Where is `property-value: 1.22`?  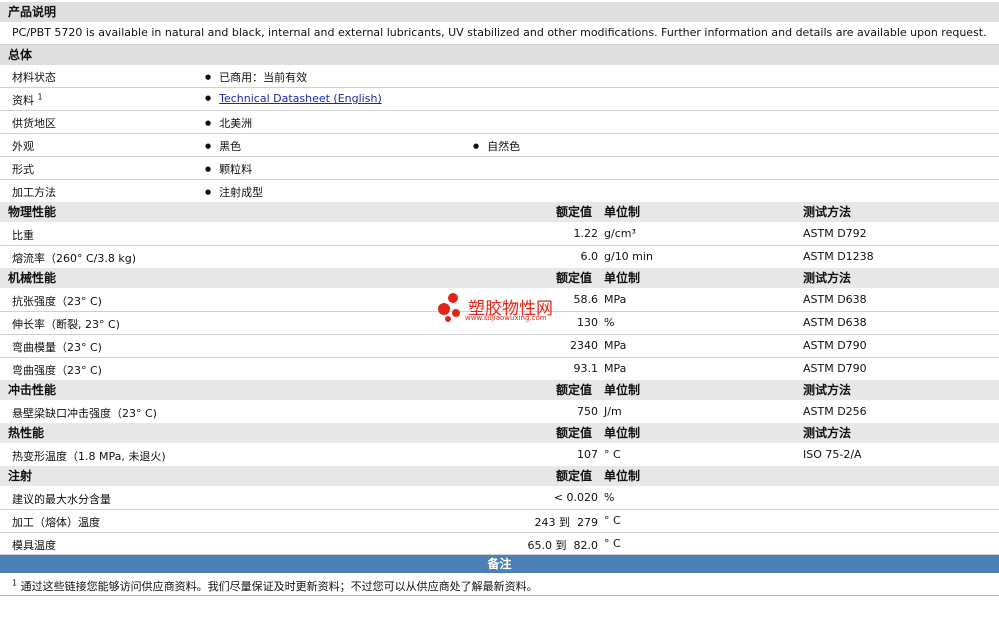 property-value: 1.22 is located at coordinates (586, 233).